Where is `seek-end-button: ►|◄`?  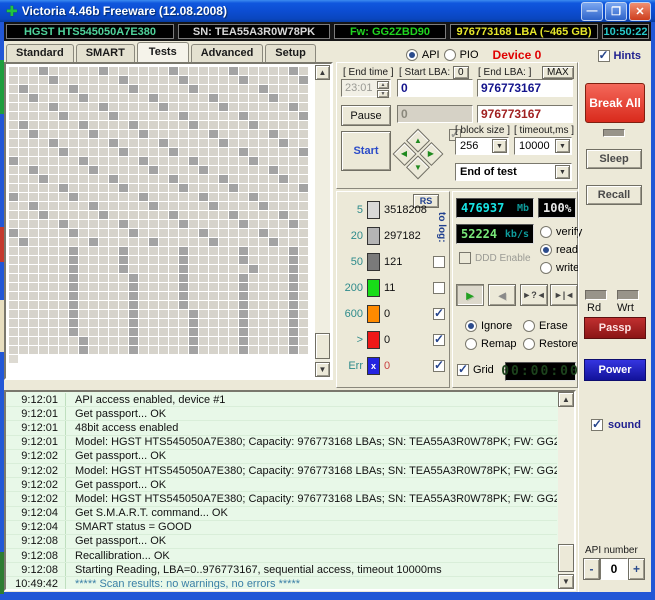
seek-end-button: ►|◄ is located at coordinates (564, 295).